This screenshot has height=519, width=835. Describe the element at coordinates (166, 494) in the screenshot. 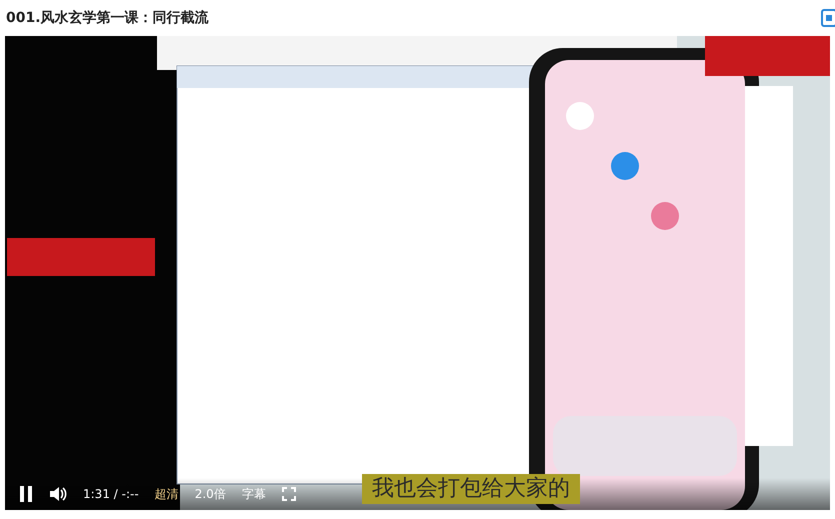

I see `quality-button: 超清` at that location.